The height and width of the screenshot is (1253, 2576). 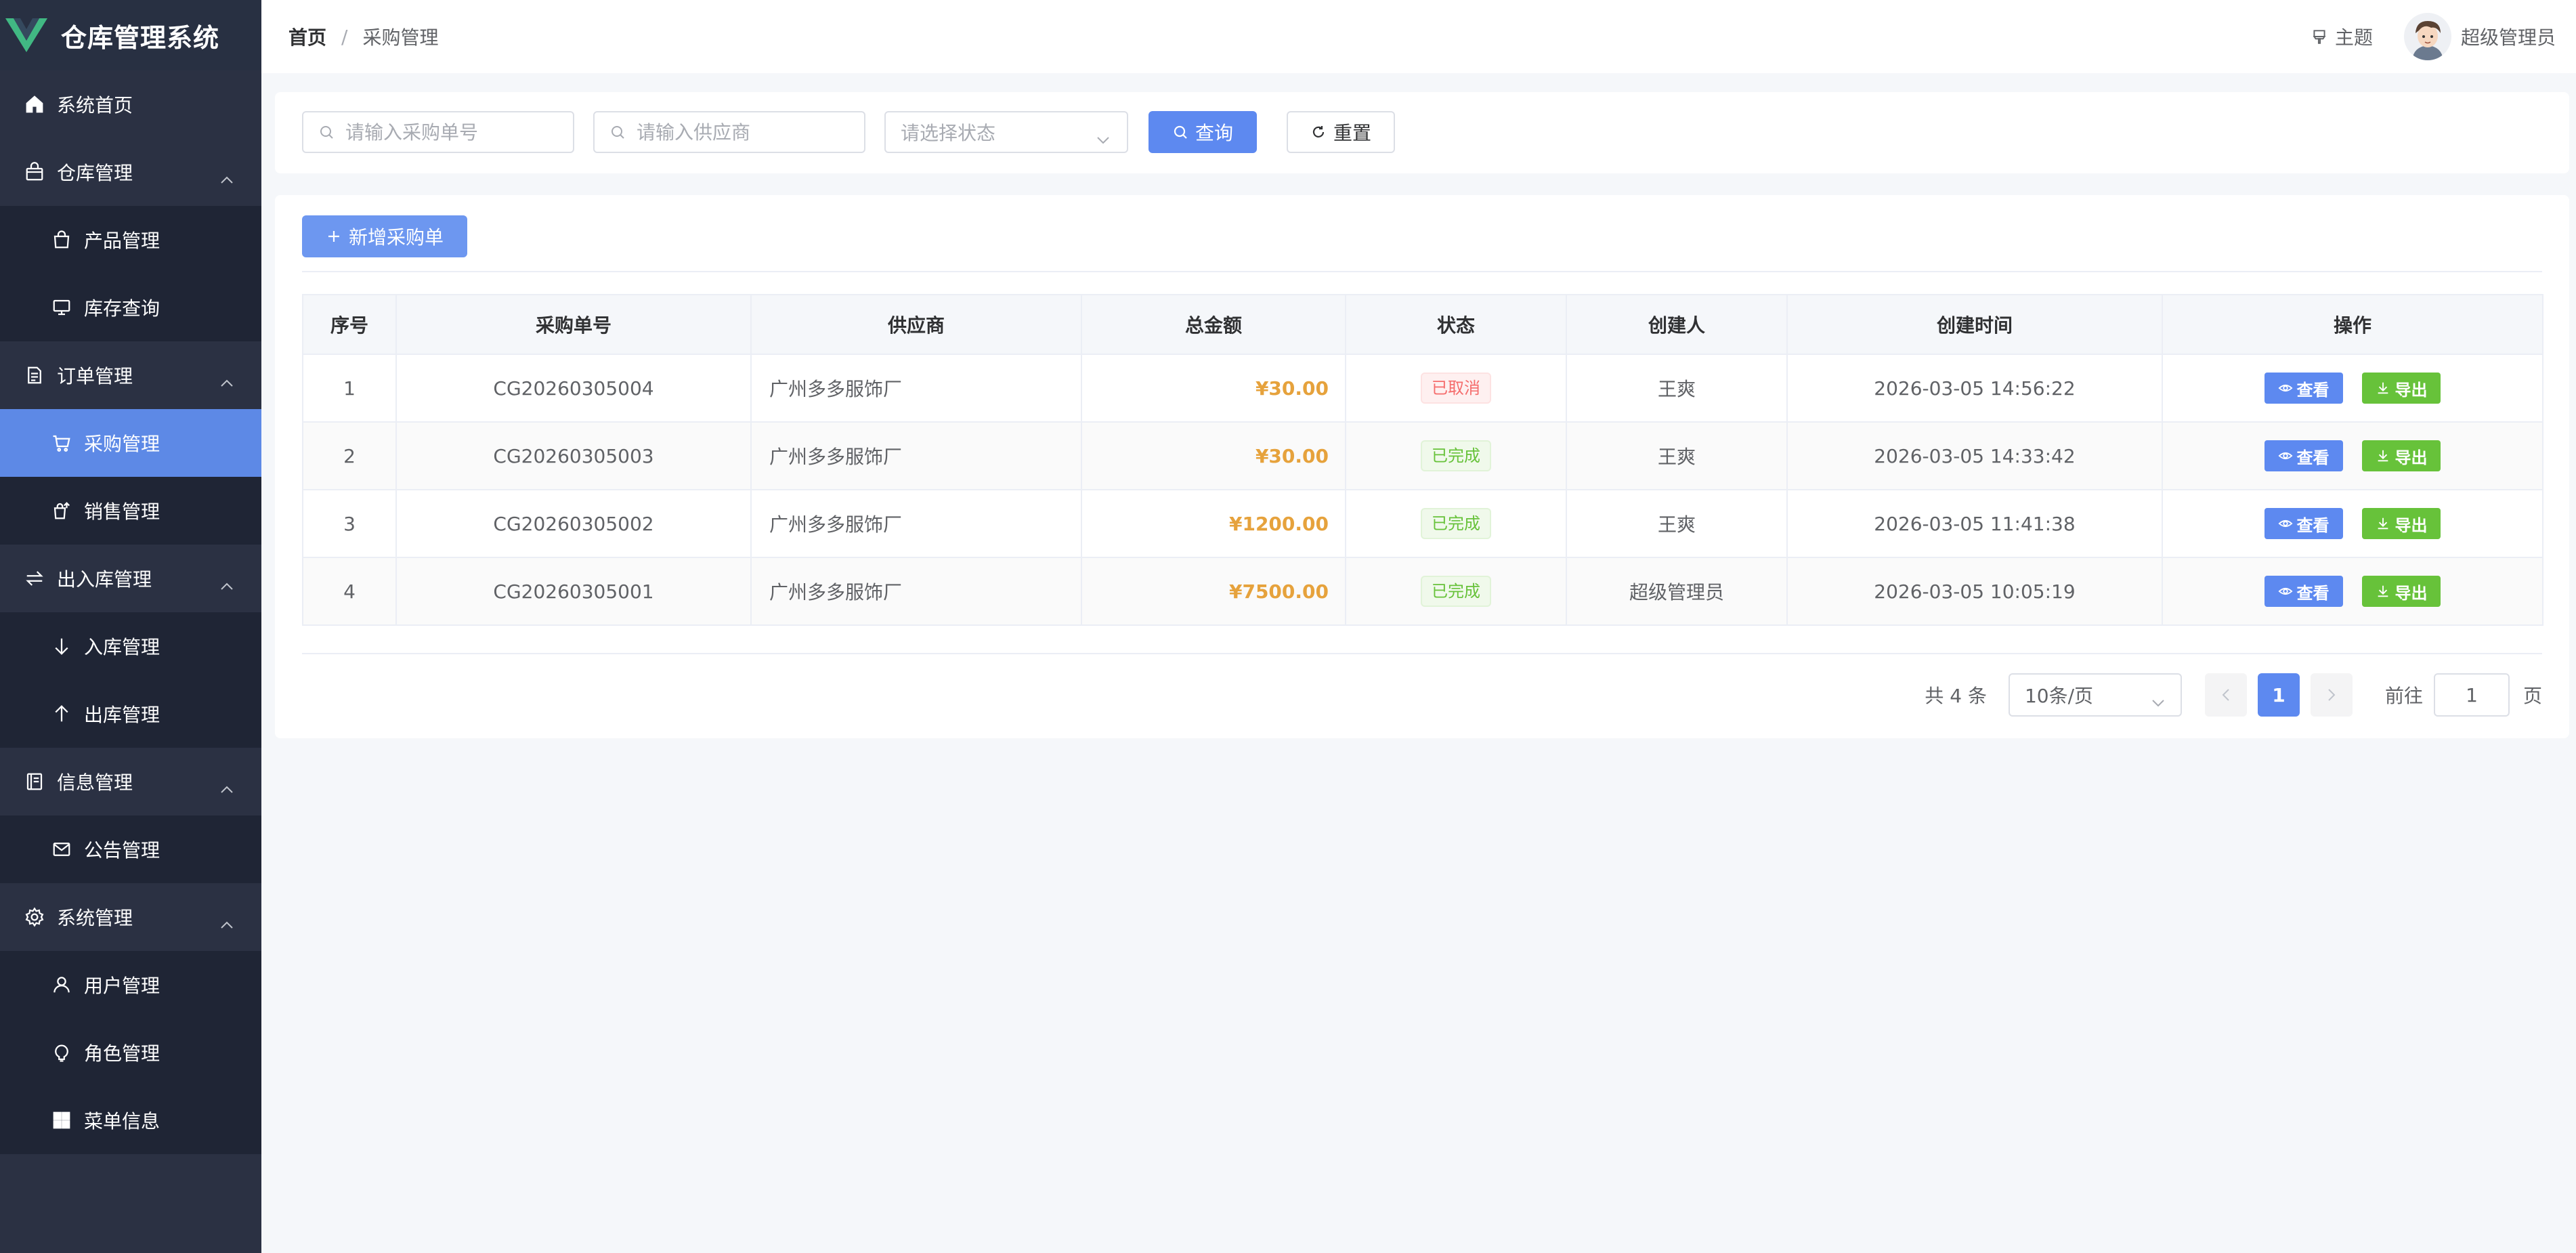 I want to click on order-no-input, so click(x=459, y=132).